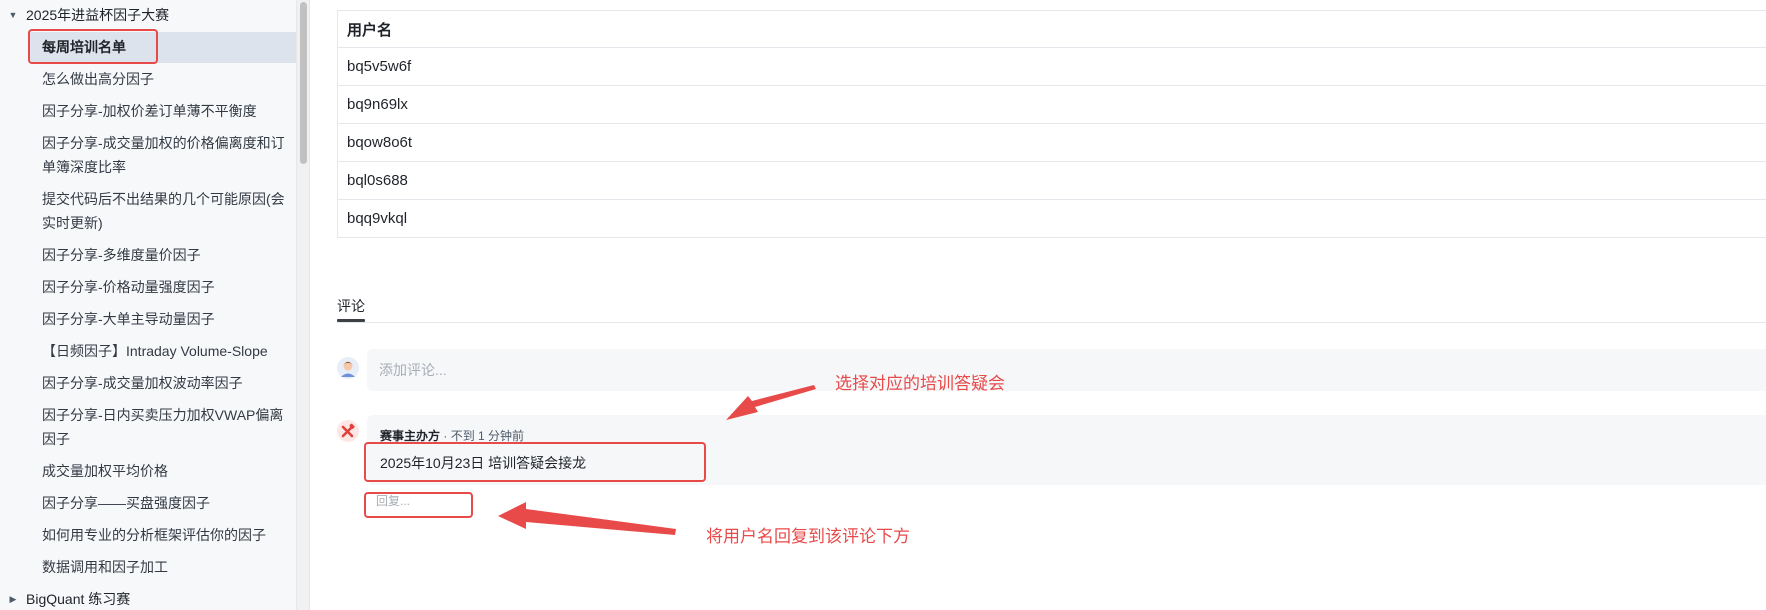 The height and width of the screenshot is (610, 1766). I want to click on arrow-select-icon, so click(771, 402).